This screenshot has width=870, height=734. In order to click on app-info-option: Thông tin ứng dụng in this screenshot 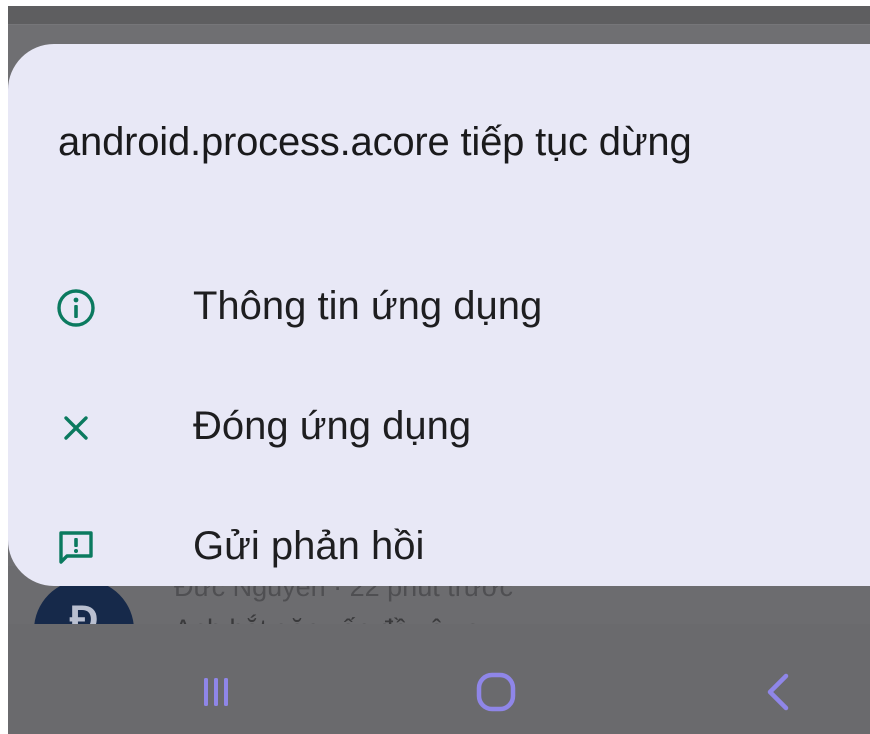, I will do `click(439, 308)`.